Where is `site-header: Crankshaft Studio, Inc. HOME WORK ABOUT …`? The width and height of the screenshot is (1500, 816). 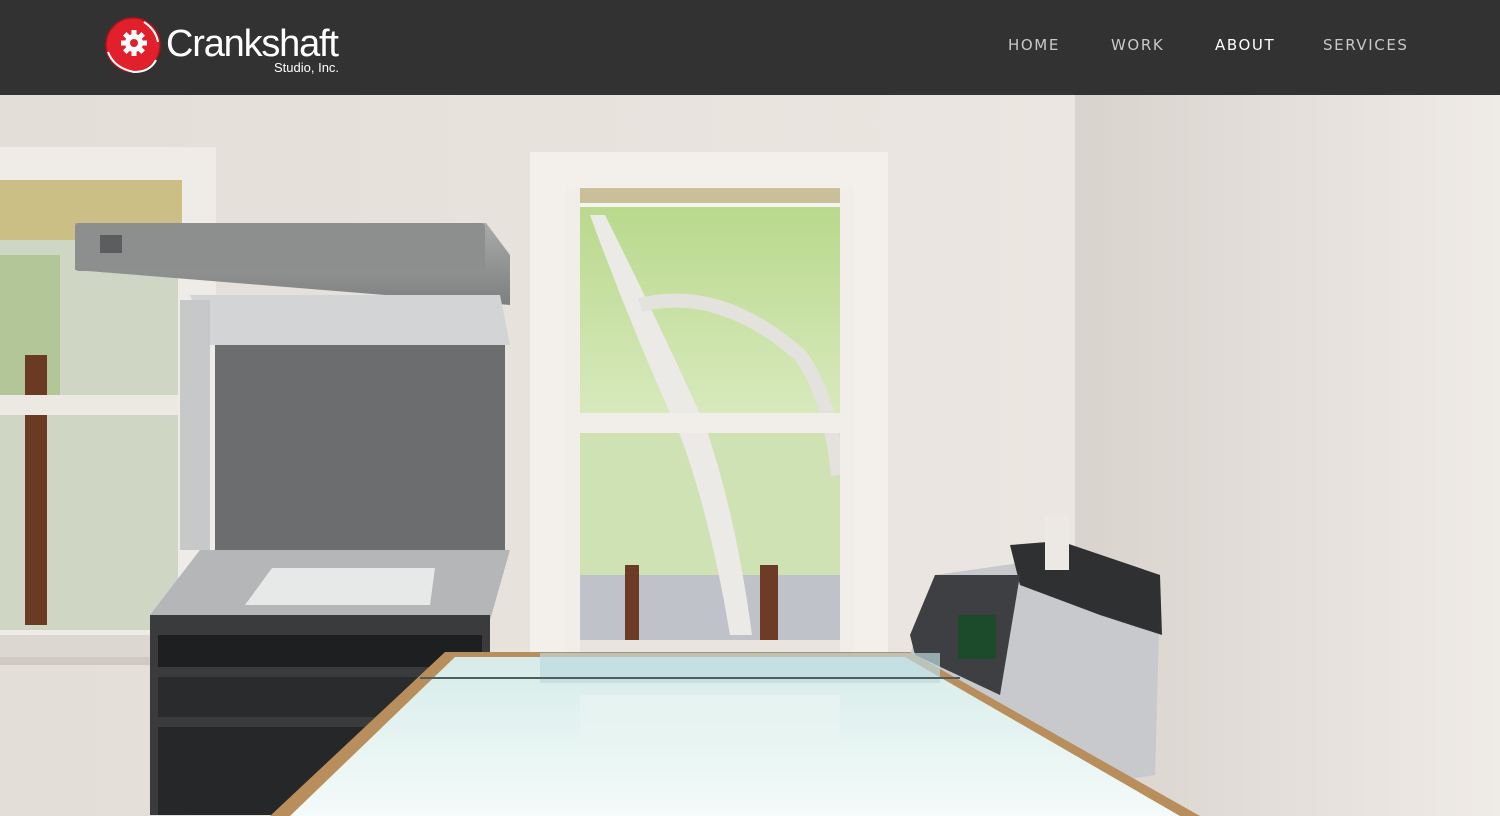 site-header: Crankshaft Studio, Inc. HOME WORK ABOUT … is located at coordinates (750, 47).